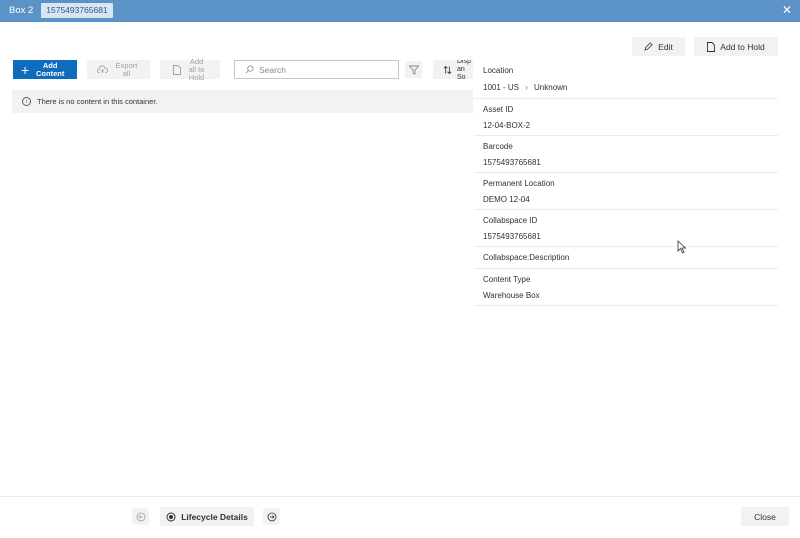  Describe the element at coordinates (249, 69) in the screenshot. I see `search-icon` at that location.